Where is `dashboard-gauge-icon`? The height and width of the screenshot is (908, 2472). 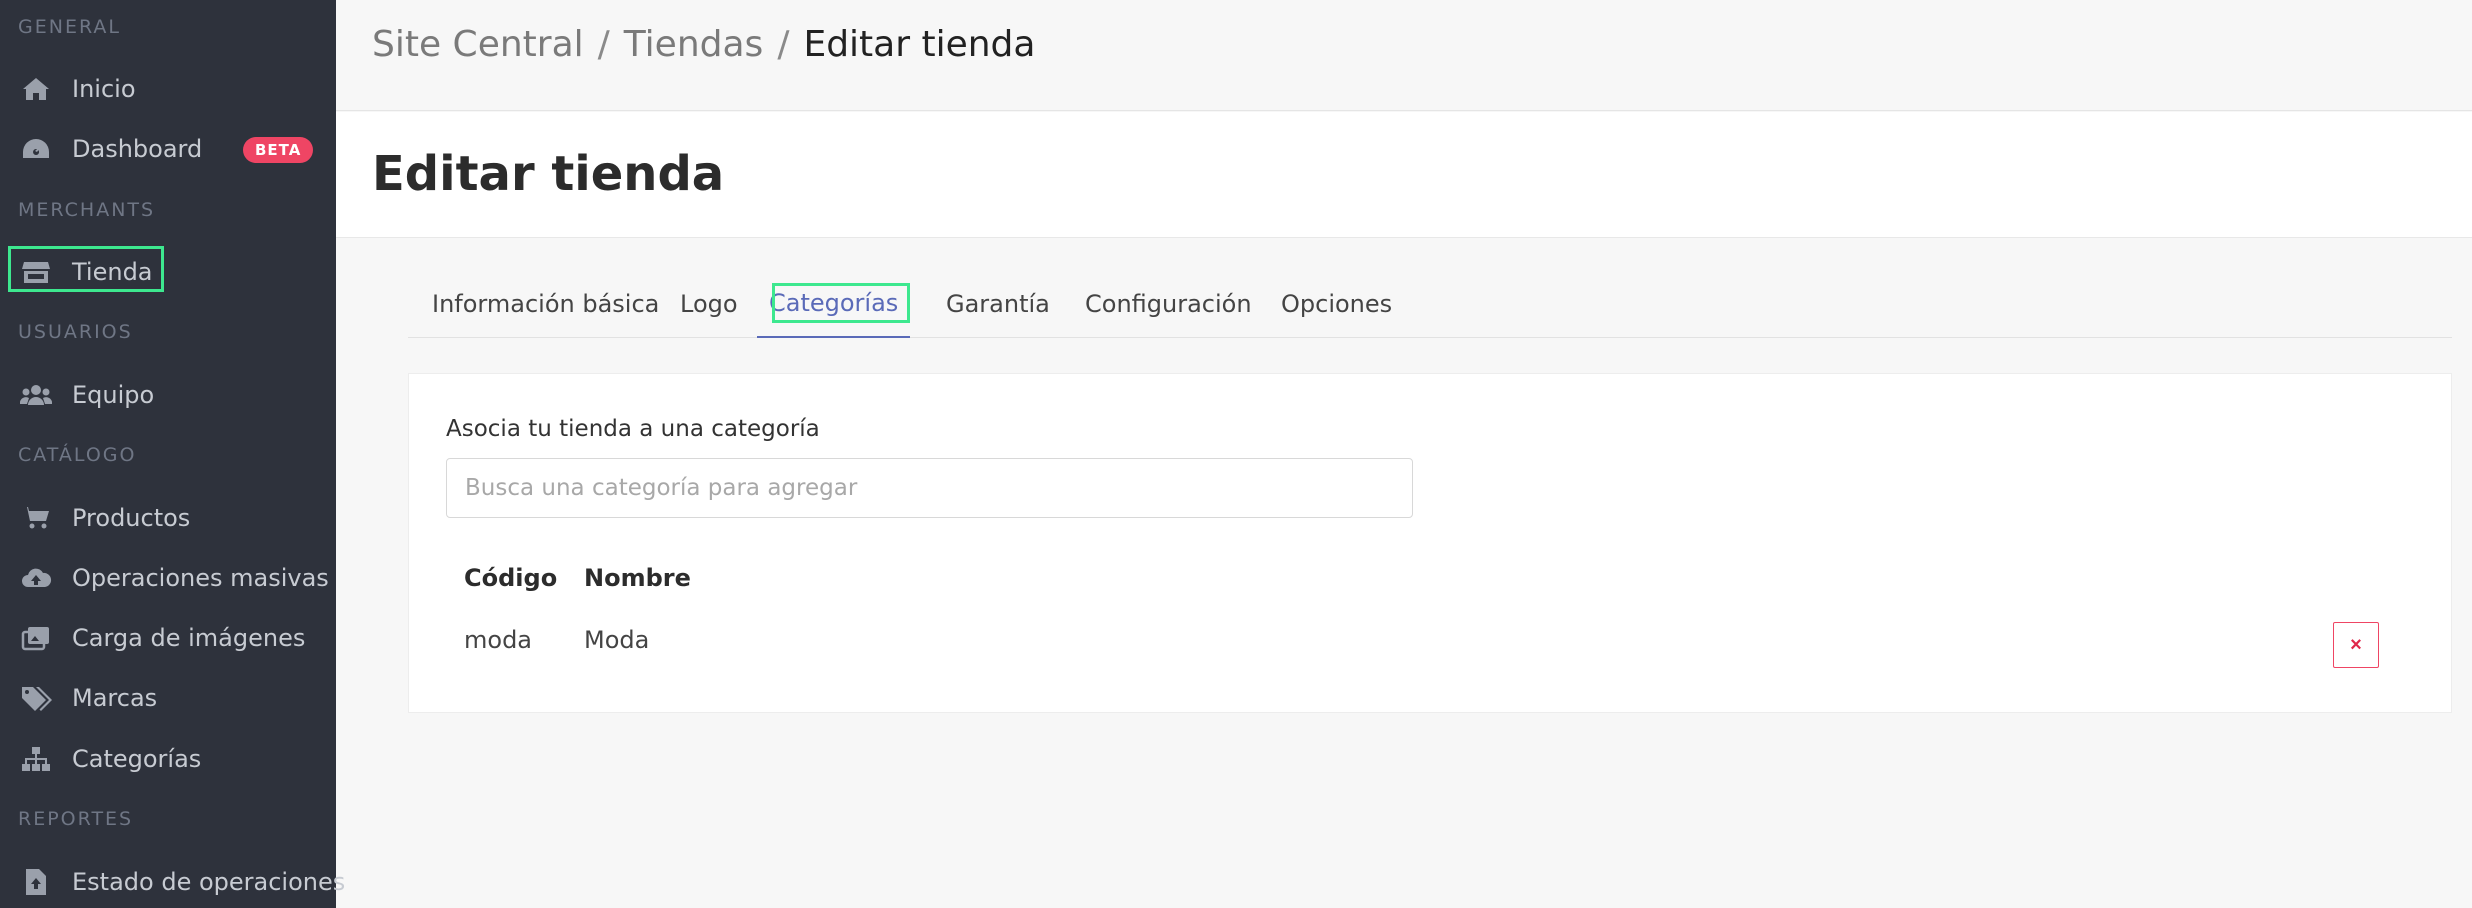
dashboard-gauge-icon is located at coordinates (36, 149).